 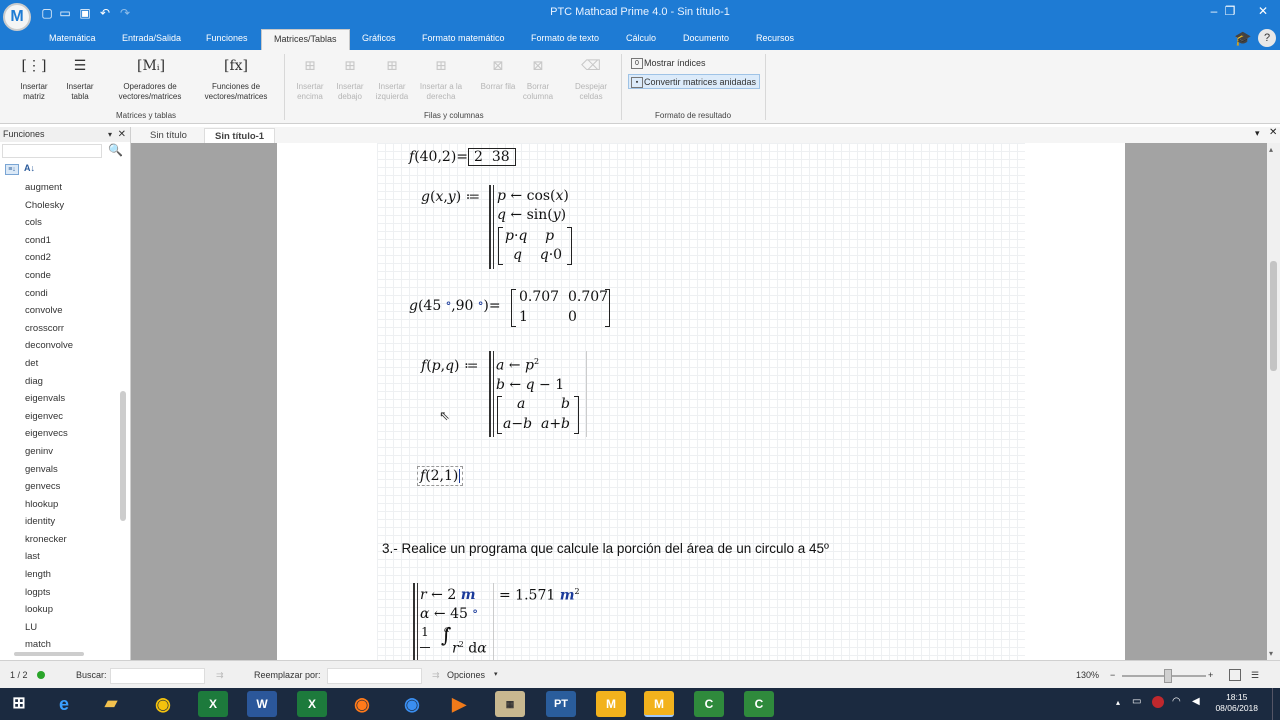 What do you see at coordinates (1271, 653) in the screenshot?
I see `scroll-down-icon: ▾` at bounding box center [1271, 653].